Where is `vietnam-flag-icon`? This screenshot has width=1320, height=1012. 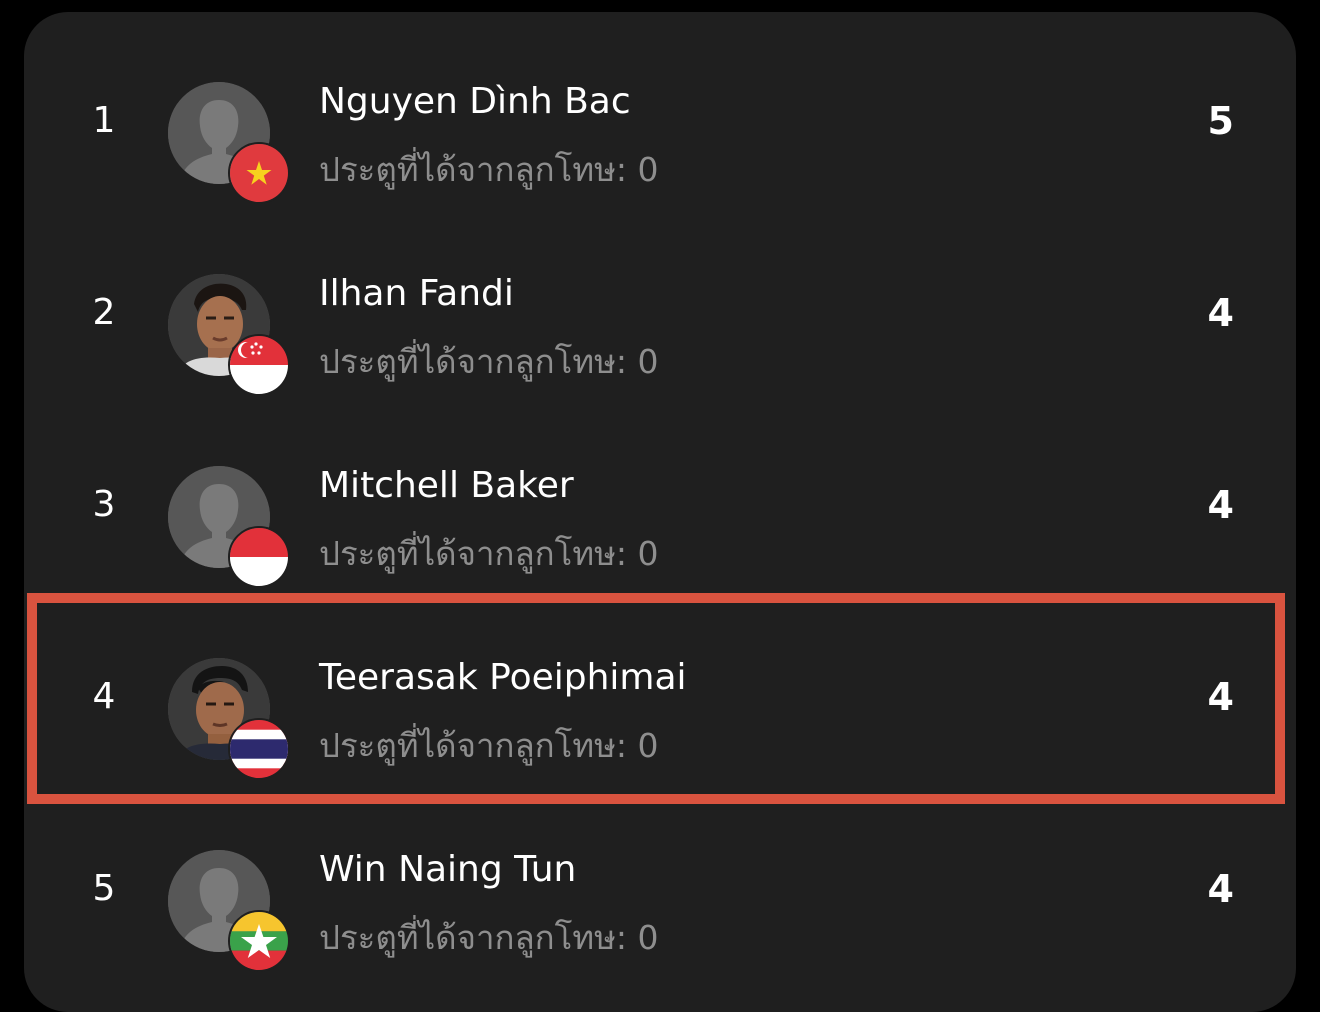
vietnam-flag-icon is located at coordinates (259, 173).